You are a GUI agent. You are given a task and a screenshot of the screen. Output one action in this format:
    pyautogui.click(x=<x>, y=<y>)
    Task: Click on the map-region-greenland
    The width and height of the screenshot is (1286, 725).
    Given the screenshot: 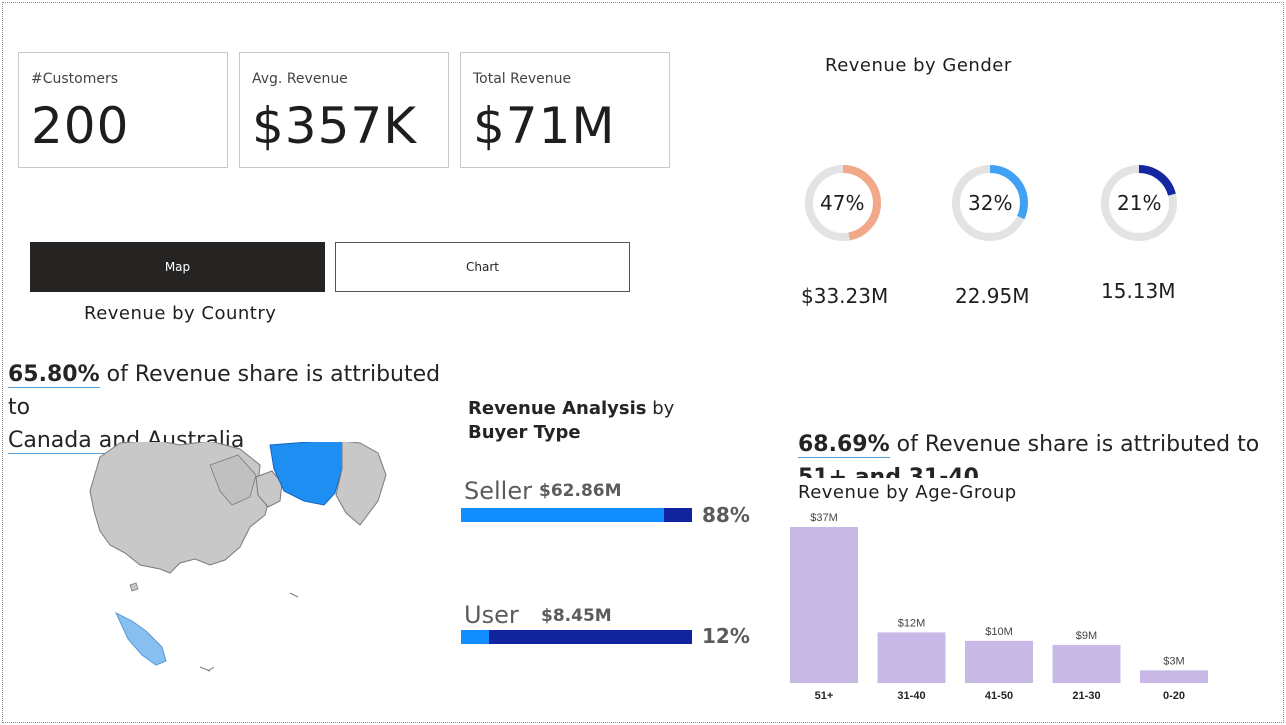 What is the action you would take?
    pyautogui.click(x=361, y=484)
    